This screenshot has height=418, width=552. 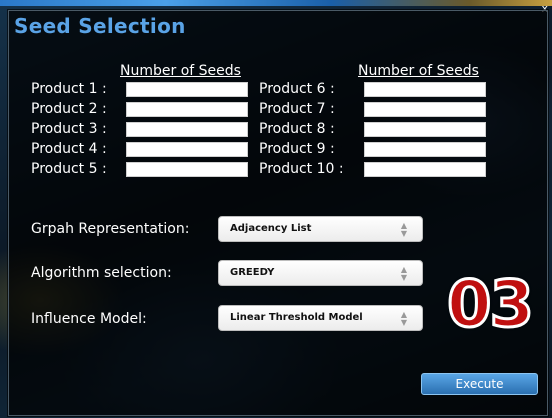 I want to click on product-4-input, so click(x=187, y=149).